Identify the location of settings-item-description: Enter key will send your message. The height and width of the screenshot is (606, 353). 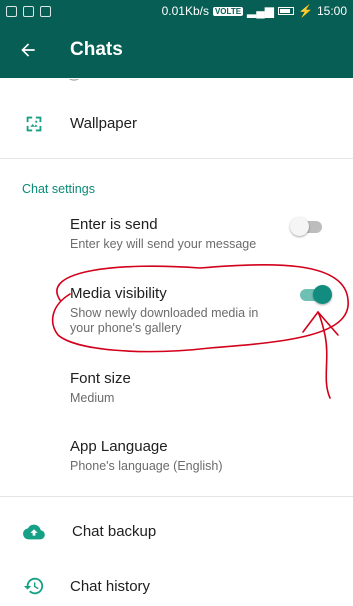
(163, 244).